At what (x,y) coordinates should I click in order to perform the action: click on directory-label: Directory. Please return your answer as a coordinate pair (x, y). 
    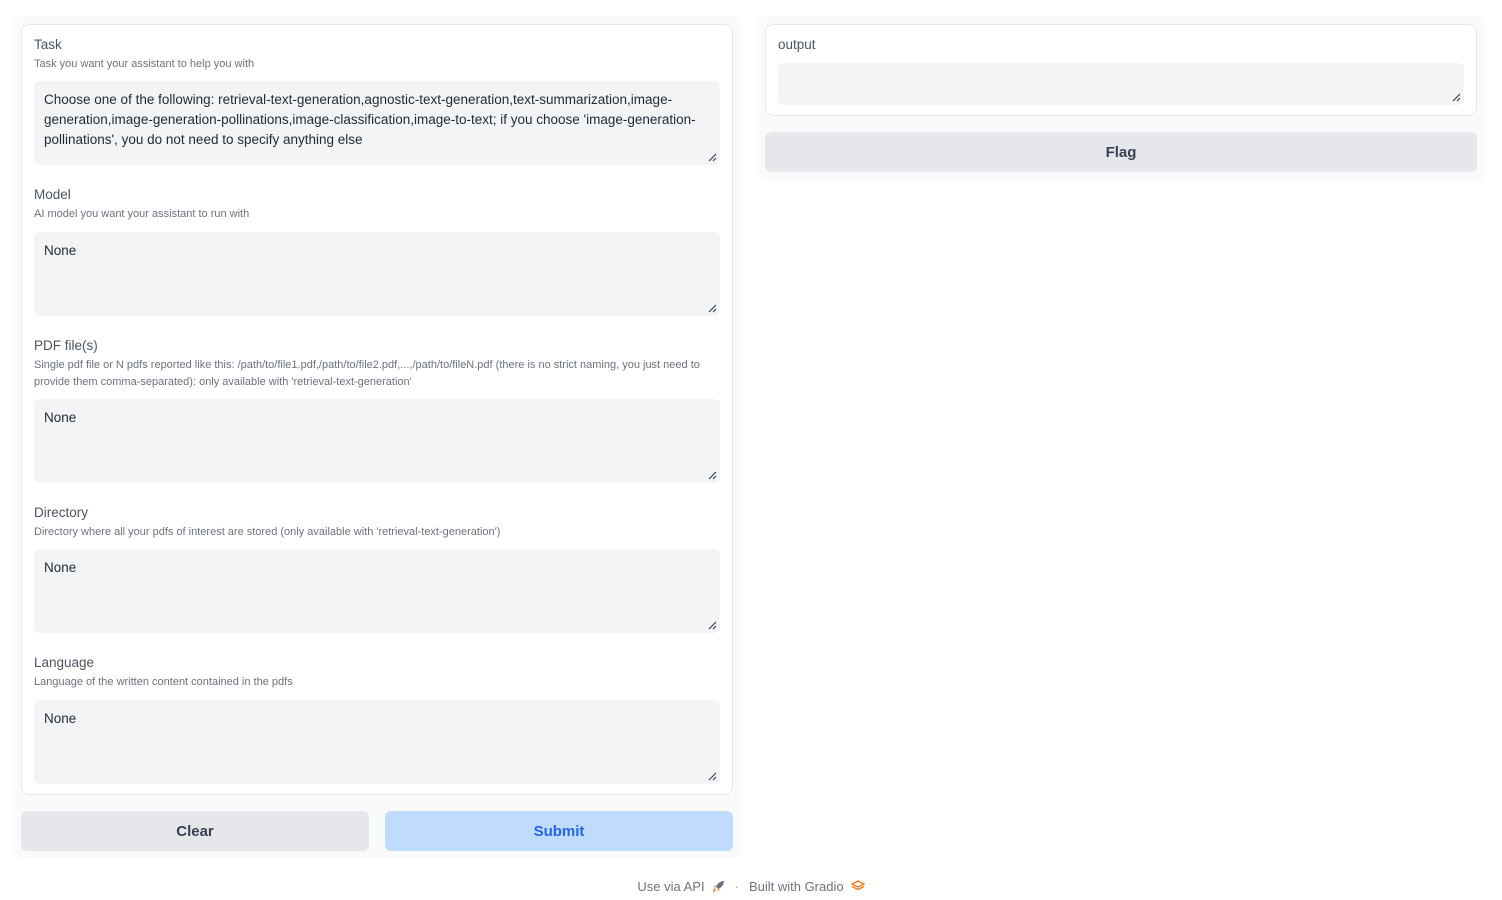
    Looking at the image, I should click on (61, 512).